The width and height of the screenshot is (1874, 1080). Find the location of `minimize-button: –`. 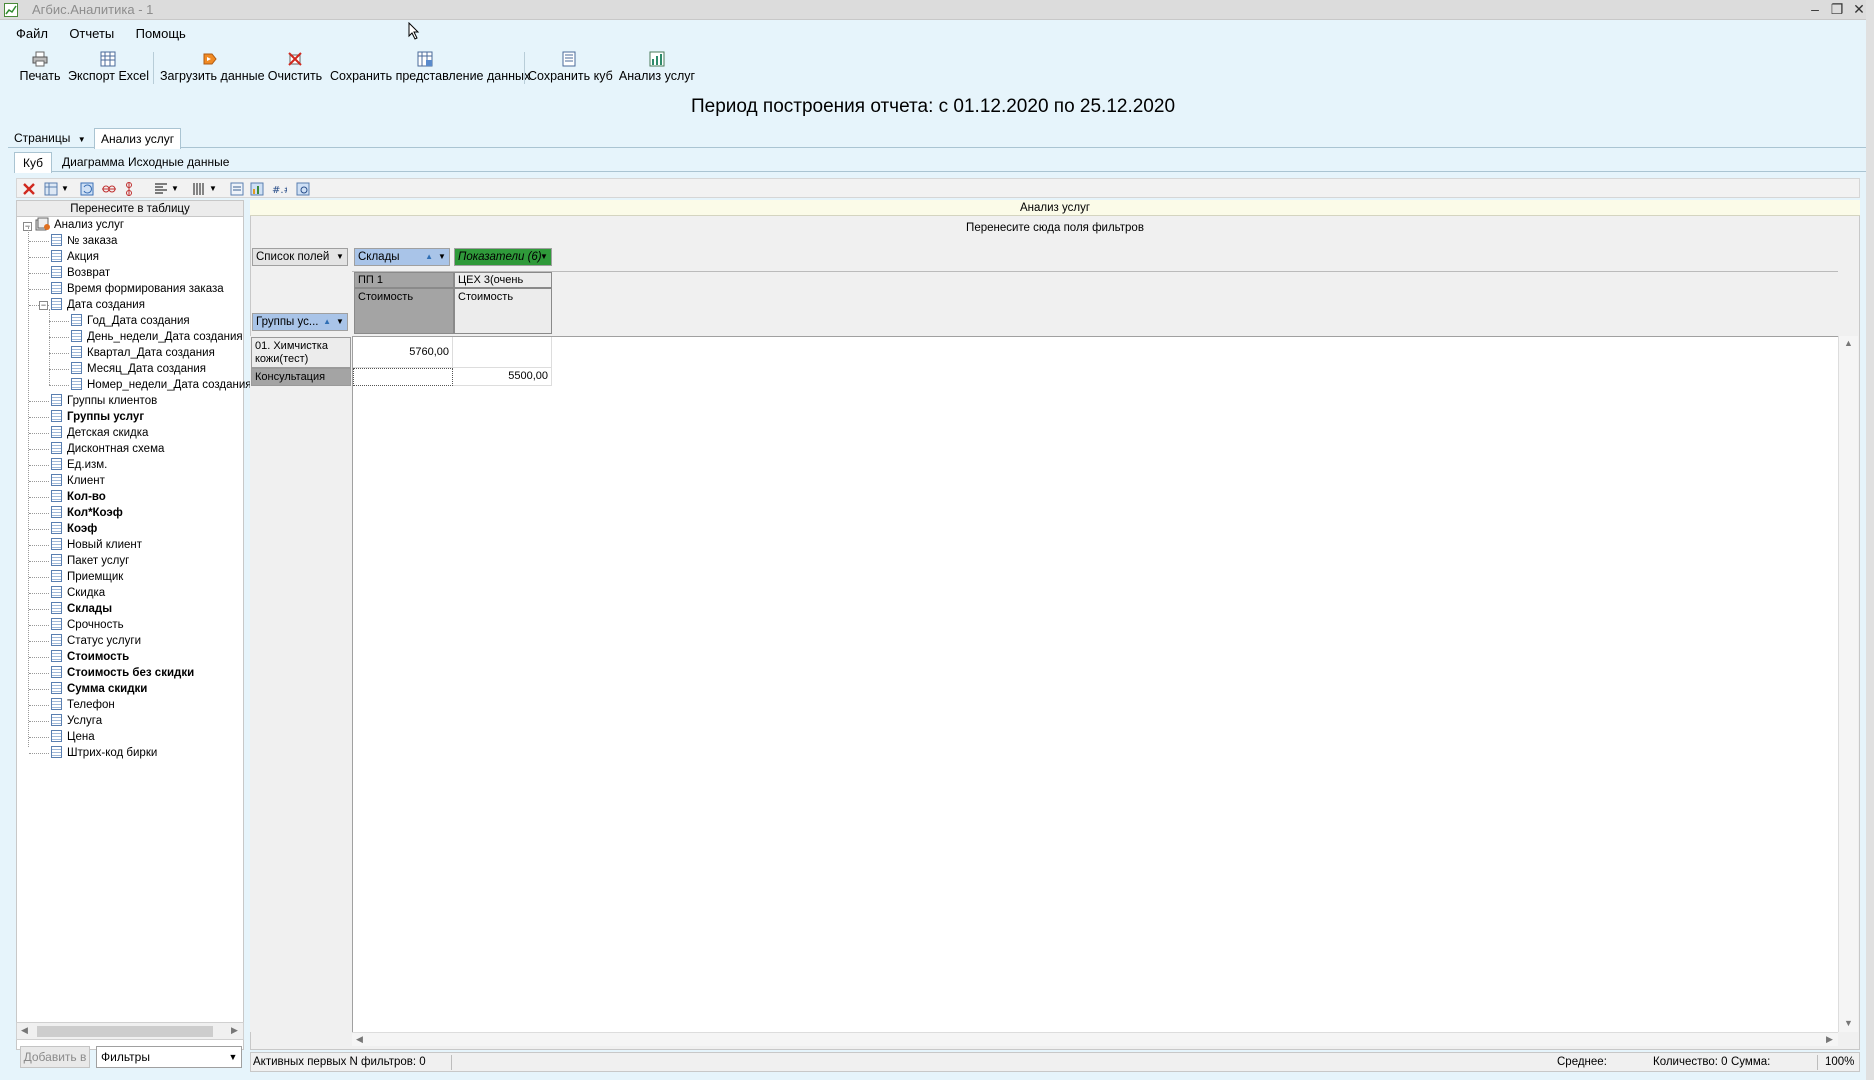

minimize-button: – is located at coordinates (1815, 10).